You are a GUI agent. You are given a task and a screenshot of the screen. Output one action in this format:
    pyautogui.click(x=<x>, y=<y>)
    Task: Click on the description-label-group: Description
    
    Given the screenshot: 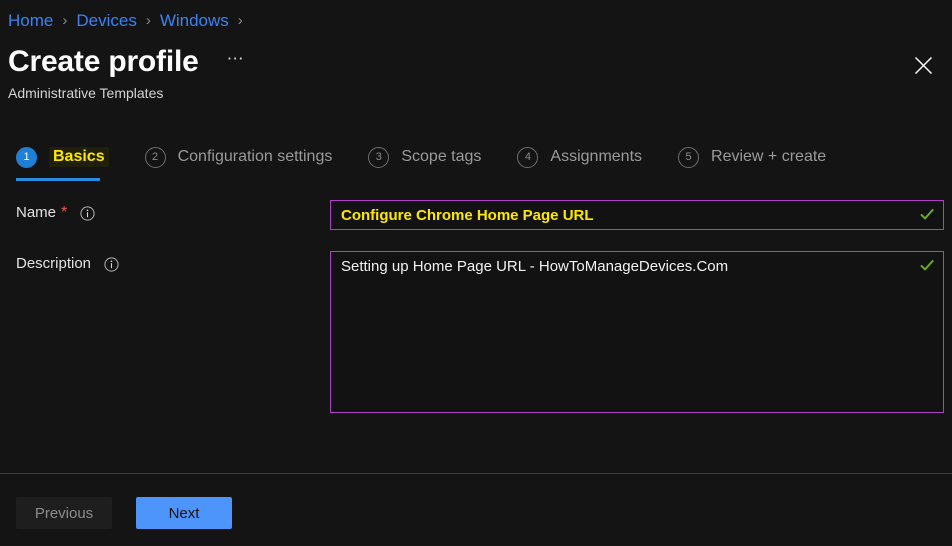 What is the action you would take?
    pyautogui.click(x=173, y=264)
    